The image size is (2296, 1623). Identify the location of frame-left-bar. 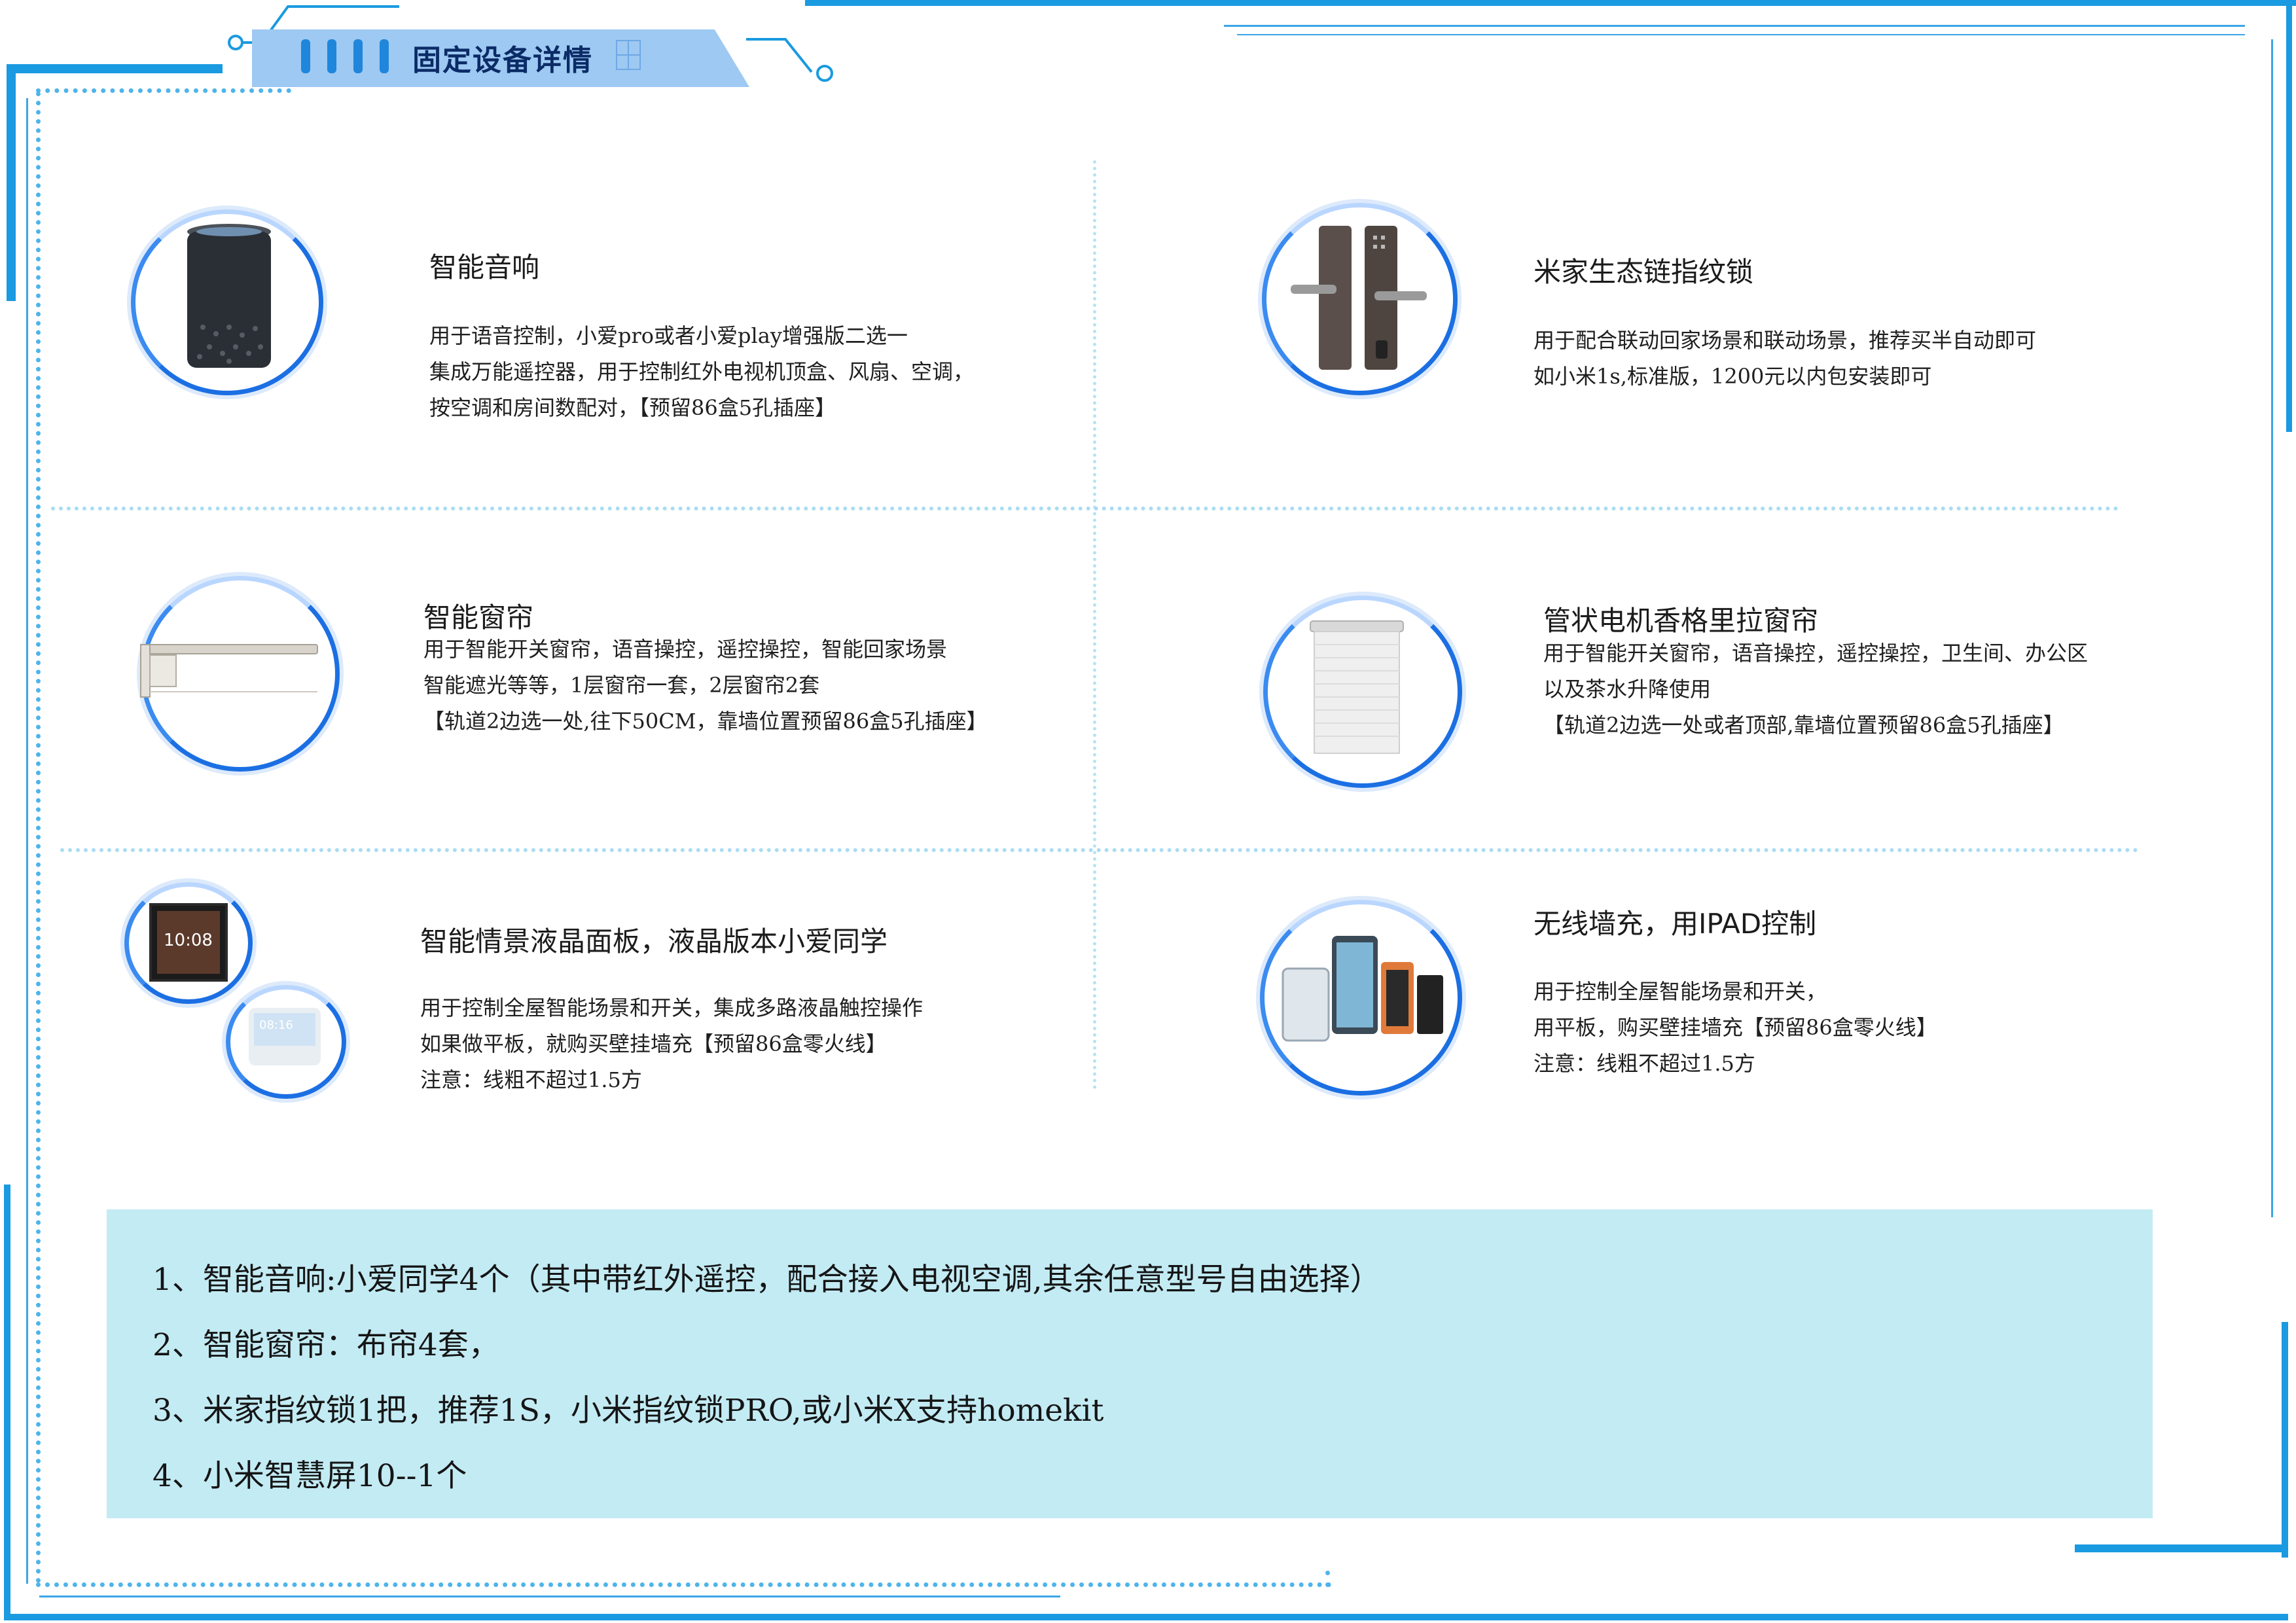
(11, 182).